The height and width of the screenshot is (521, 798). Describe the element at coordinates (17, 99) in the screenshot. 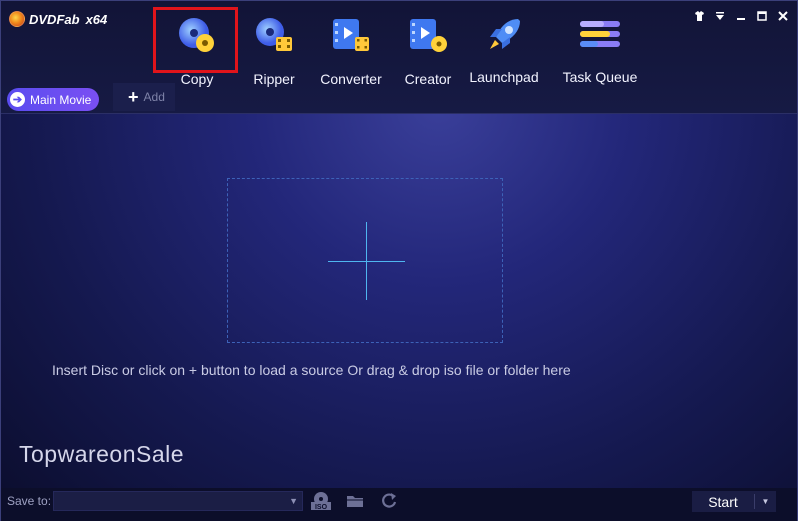

I see `arrow-right-icon: ➔` at that location.